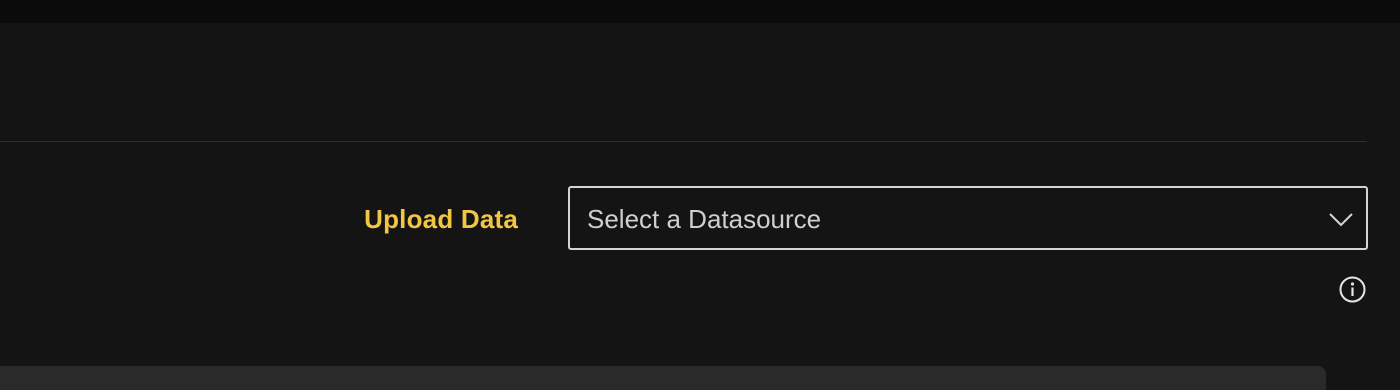 The width and height of the screenshot is (1400, 390). Describe the element at coordinates (441, 219) in the screenshot. I see `upload-data-label: Upload Data` at that location.